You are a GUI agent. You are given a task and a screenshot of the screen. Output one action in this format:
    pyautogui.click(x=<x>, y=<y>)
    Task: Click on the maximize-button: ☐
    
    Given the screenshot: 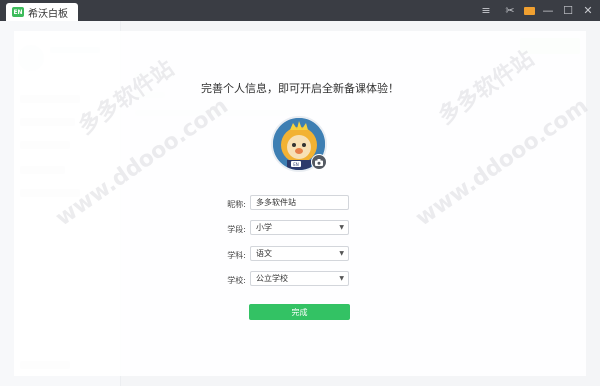 What is the action you would take?
    pyautogui.click(x=568, y=10)
    